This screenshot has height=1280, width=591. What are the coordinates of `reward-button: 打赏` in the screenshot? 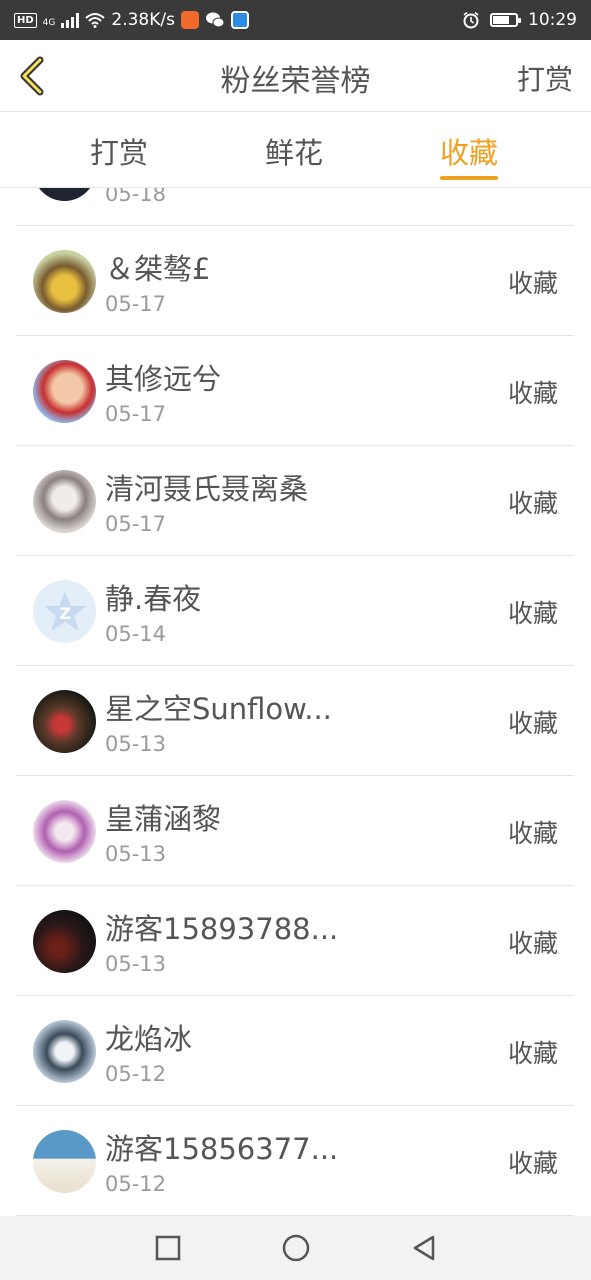 It's located at (545, 78).